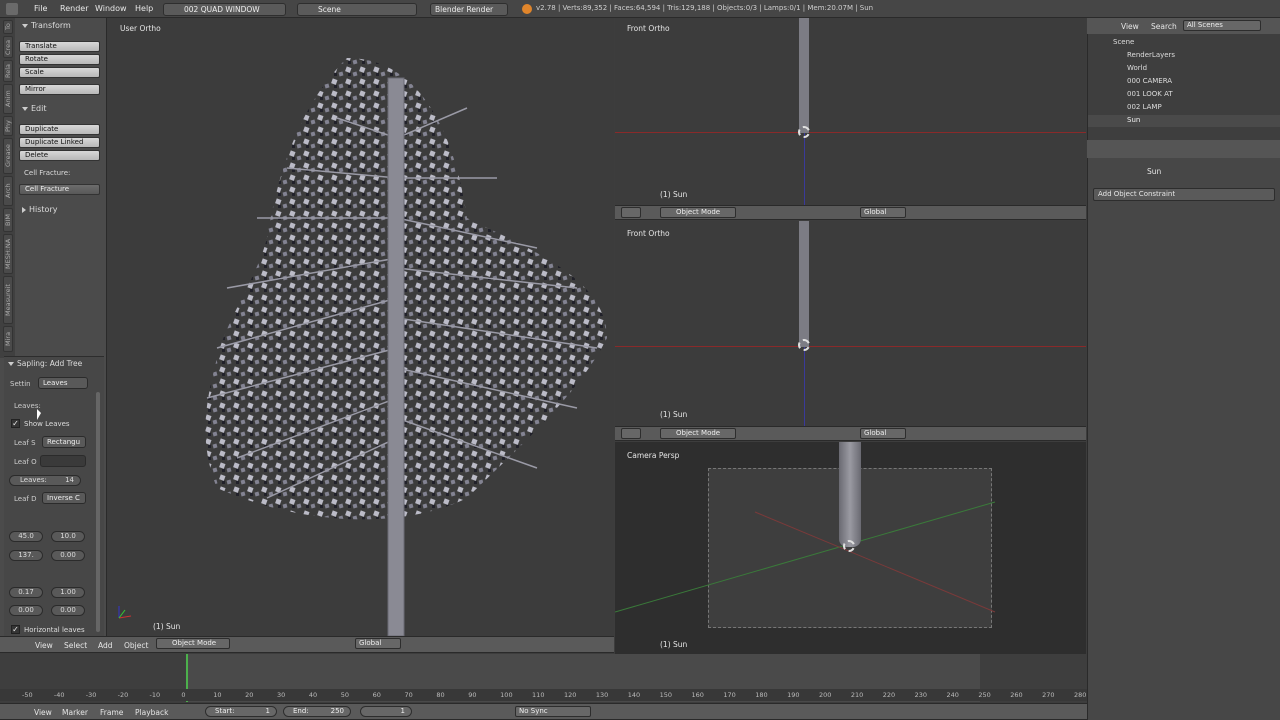 The width and height of the screenshot is (1280, 720). Describe the element at coordinates (74, 8) in the screenshot. I see `menu-render: Render` at that location.